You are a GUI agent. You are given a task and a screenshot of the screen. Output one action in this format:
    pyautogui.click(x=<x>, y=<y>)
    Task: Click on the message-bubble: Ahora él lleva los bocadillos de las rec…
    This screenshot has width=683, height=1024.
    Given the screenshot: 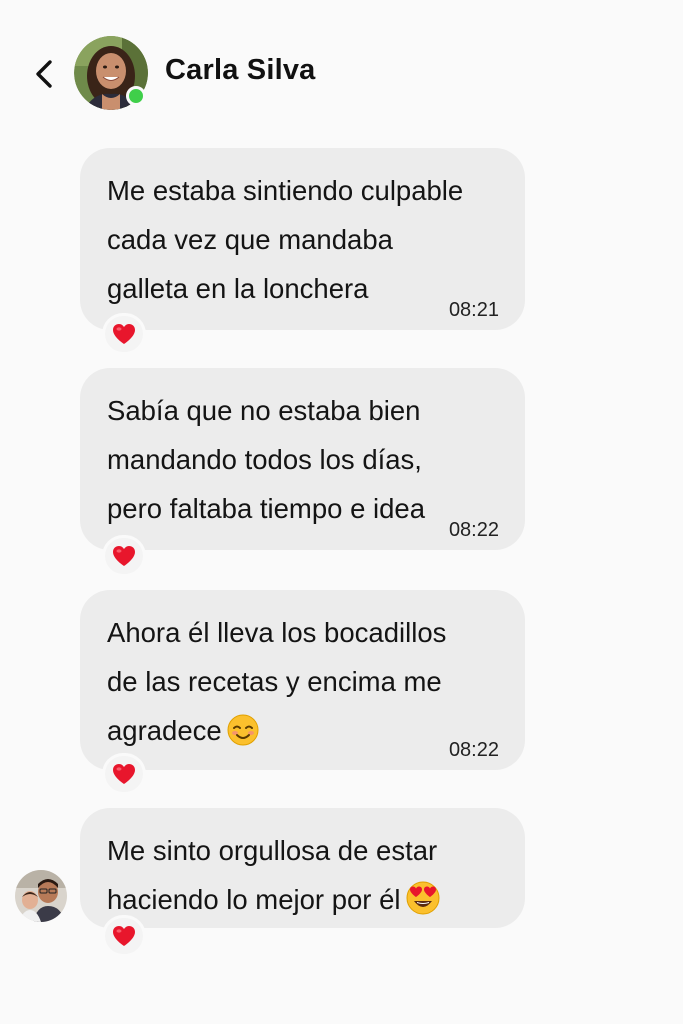 What is the action you would take?
    pyautogui.click(x=302, y=680)
    